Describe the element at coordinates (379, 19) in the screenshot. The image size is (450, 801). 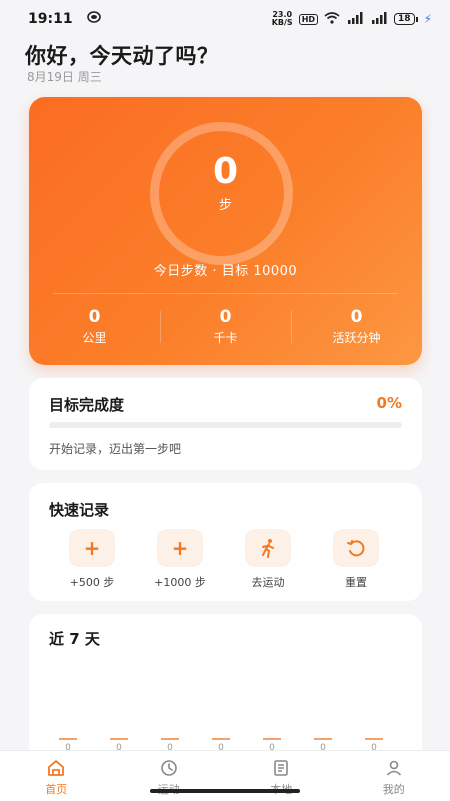
I see `cell-signal-2-icon` at that location.